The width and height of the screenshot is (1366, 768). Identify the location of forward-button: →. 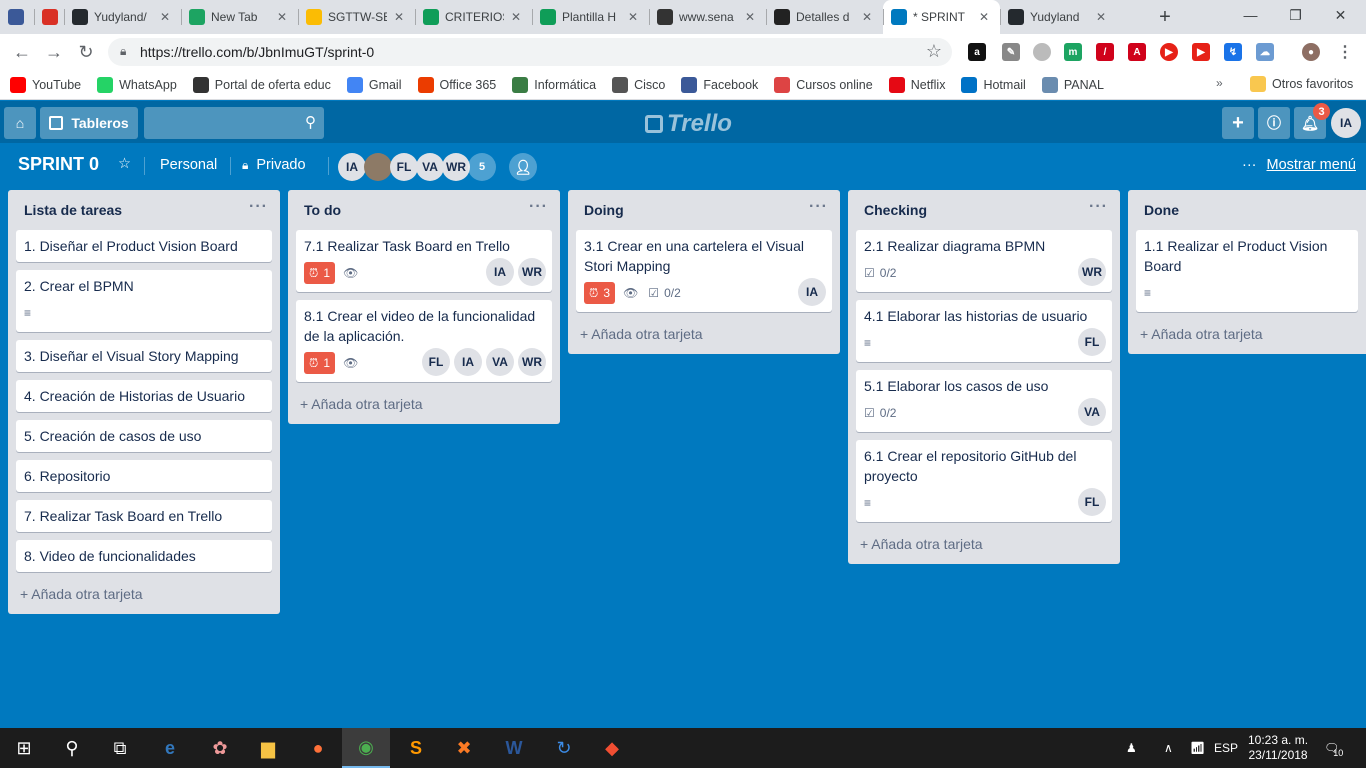
(54, 52).